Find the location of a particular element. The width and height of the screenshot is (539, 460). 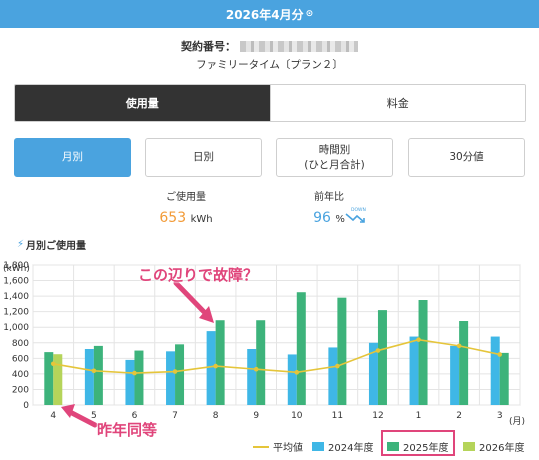

y-axis-label: (kWh) is located at coordinates (16, 269).